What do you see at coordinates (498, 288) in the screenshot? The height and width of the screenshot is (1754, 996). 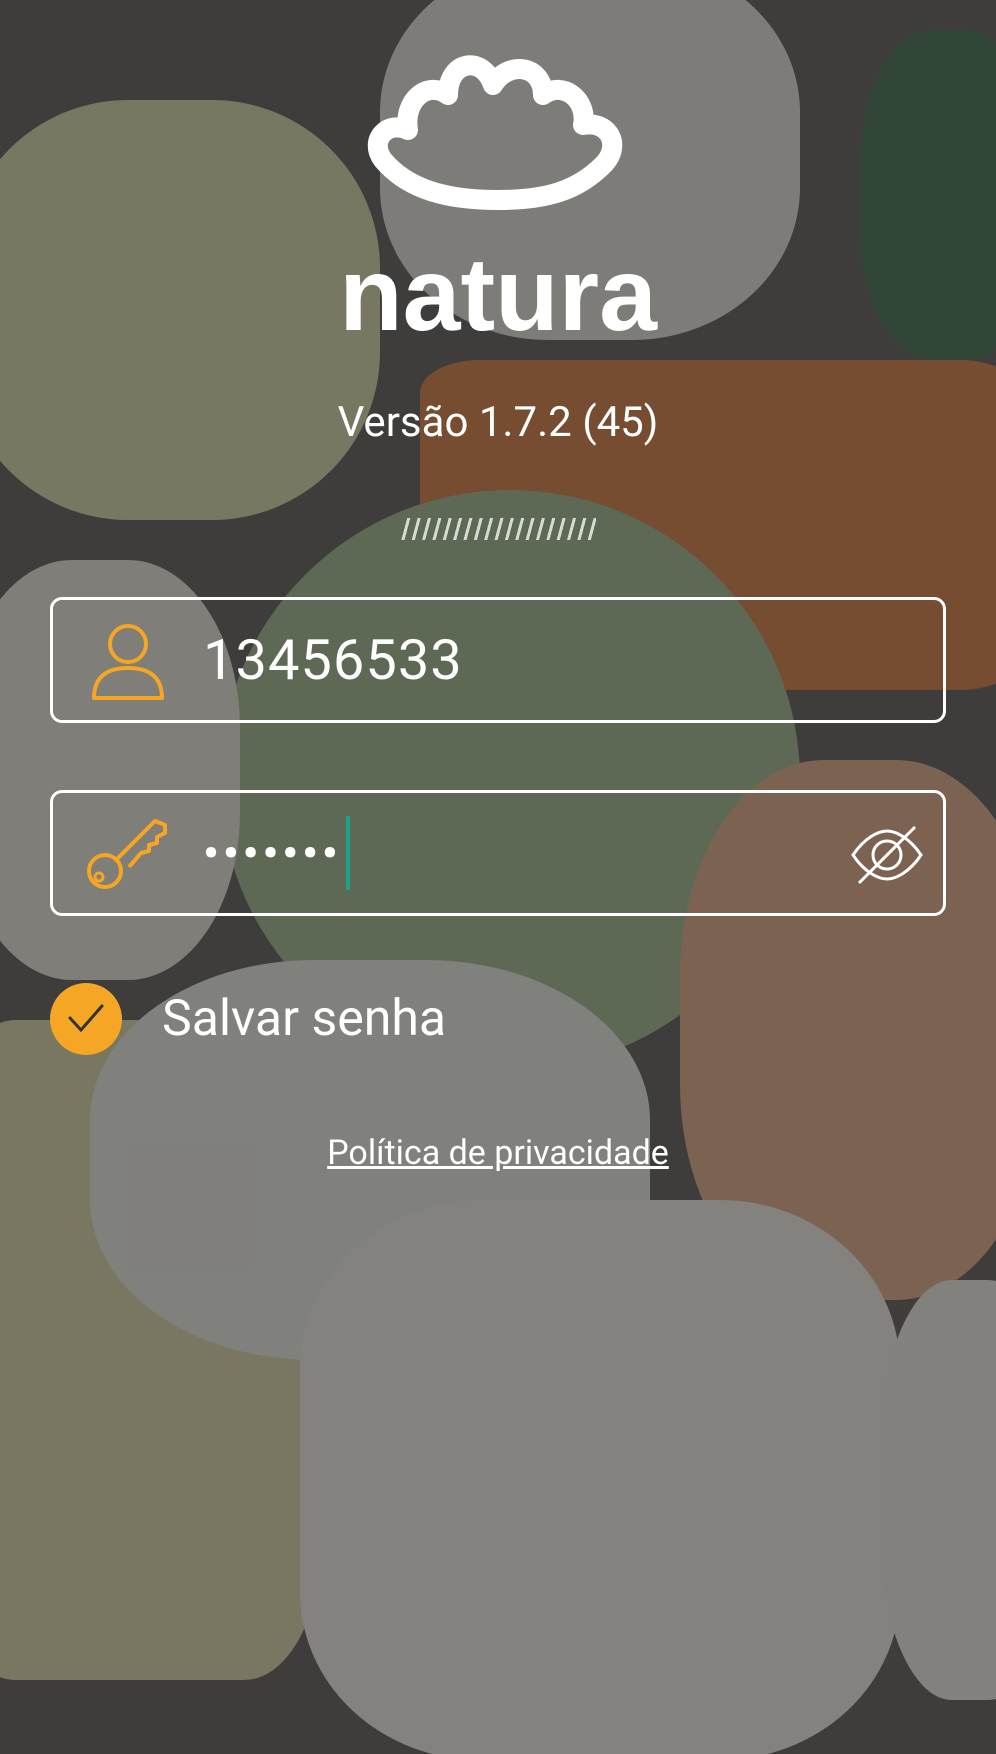 I see `natura-wordmark: natura` at bounding box center [498, 288].